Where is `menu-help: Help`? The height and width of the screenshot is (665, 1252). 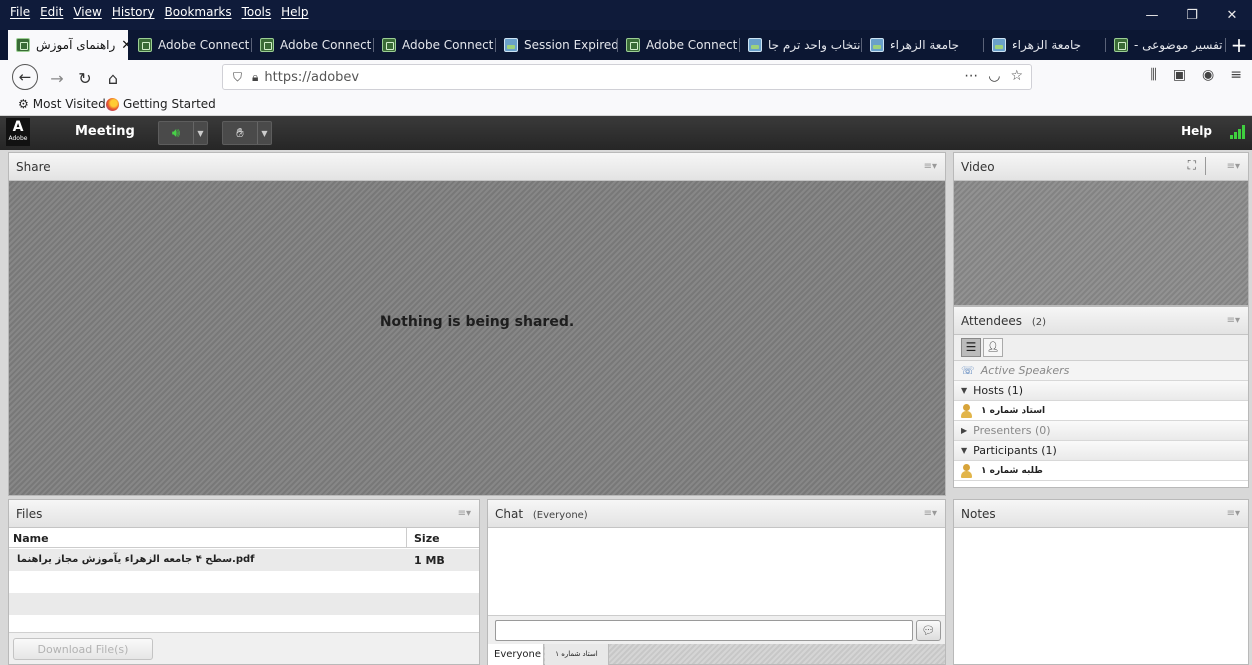
menu-help: Help is located at coordinates (294, 12).